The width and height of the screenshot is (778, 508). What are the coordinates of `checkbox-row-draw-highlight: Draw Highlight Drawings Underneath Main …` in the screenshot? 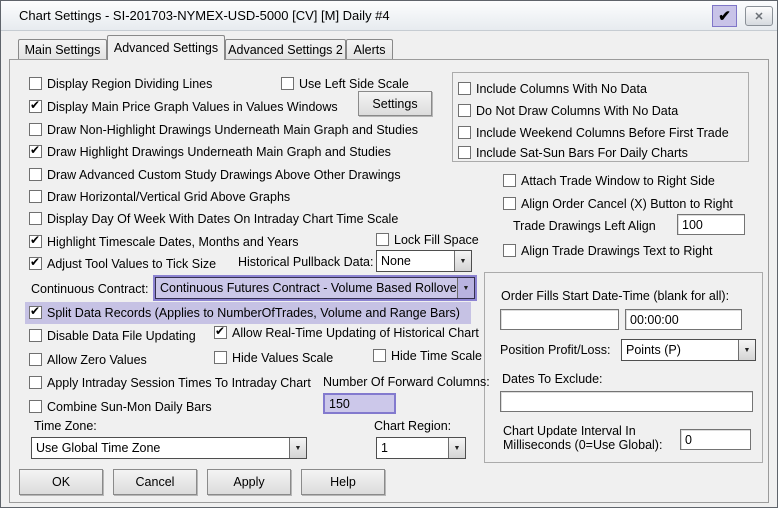 It's located at (210, 151).